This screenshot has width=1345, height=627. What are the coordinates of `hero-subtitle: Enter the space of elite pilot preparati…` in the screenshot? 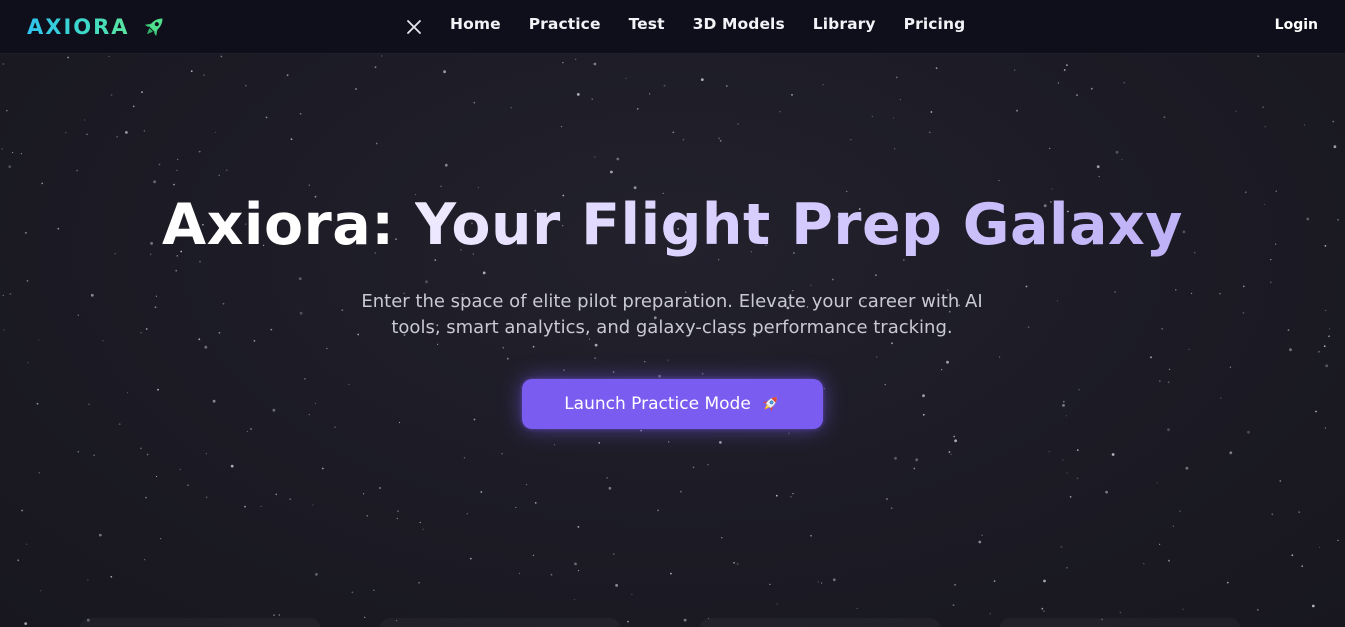 It's located at (672, 314).